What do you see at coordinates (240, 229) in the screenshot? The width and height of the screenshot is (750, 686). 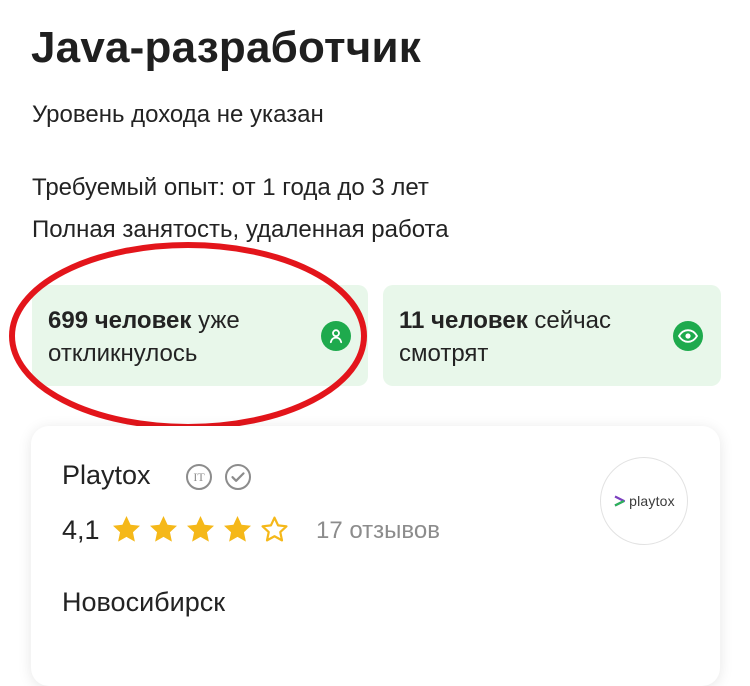 I see `employment-info: Полная занятость, удаленная работа` at bounding box center [240, 229].